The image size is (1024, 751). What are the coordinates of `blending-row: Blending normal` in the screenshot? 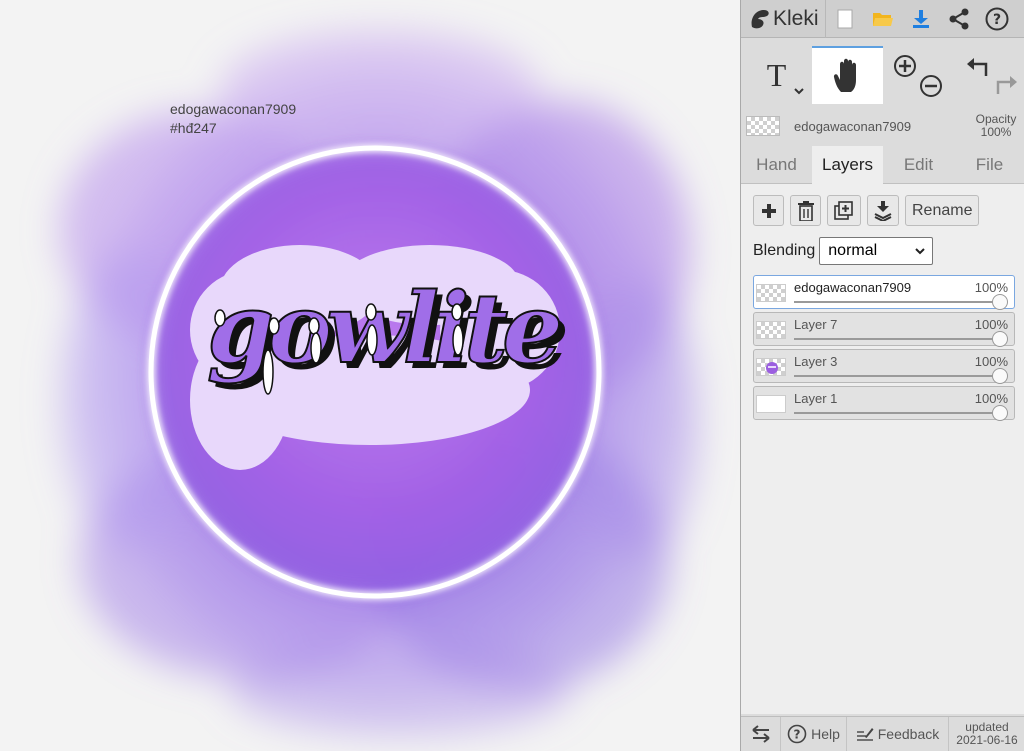 It's located at (843, 251).